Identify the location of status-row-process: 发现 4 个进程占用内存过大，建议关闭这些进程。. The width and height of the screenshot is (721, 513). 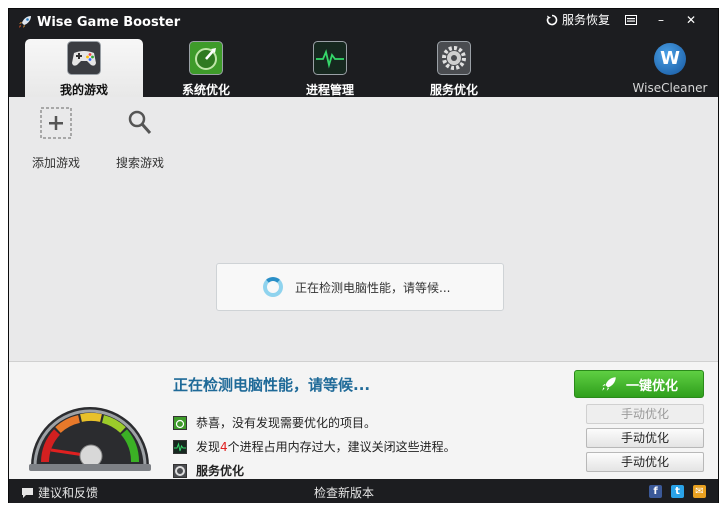
(314, 446).